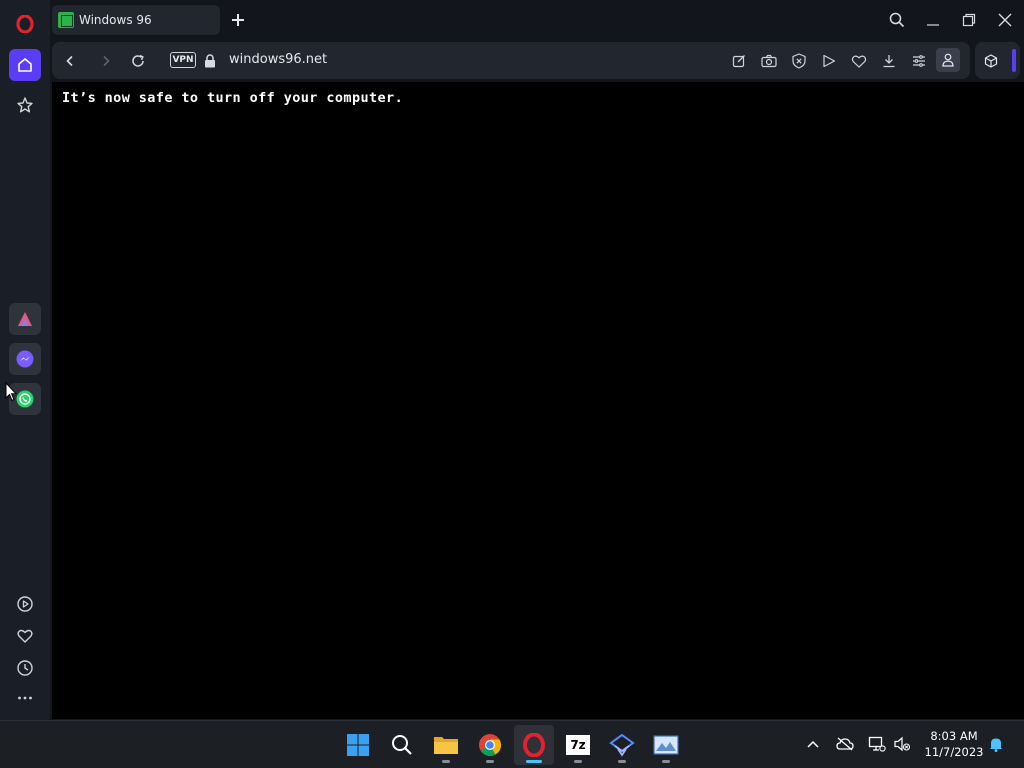  I want to click on send-flow-icon, so click(829, 61).